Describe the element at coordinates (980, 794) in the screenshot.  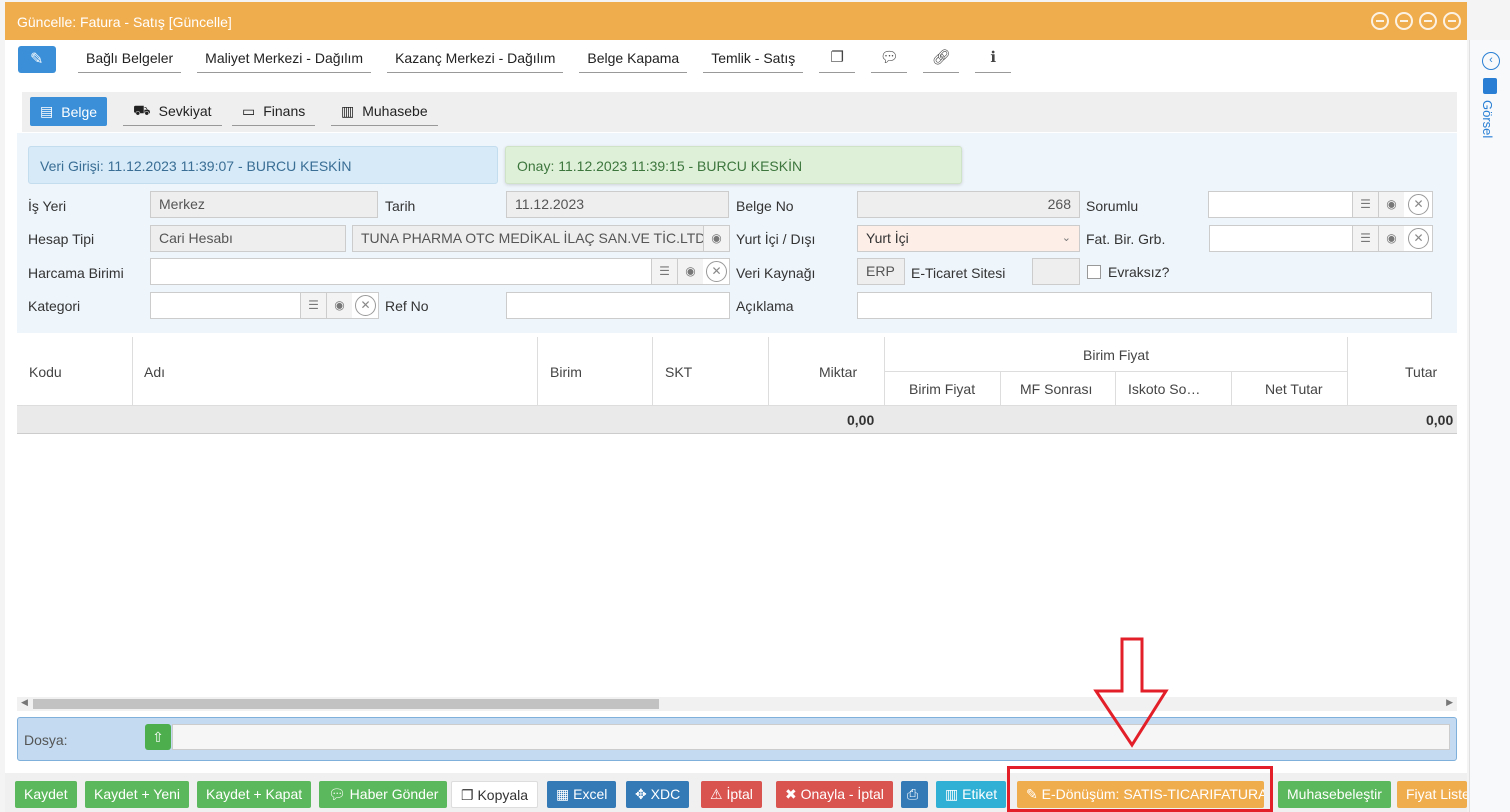
I see `etiket-label: Etiket` at that location.